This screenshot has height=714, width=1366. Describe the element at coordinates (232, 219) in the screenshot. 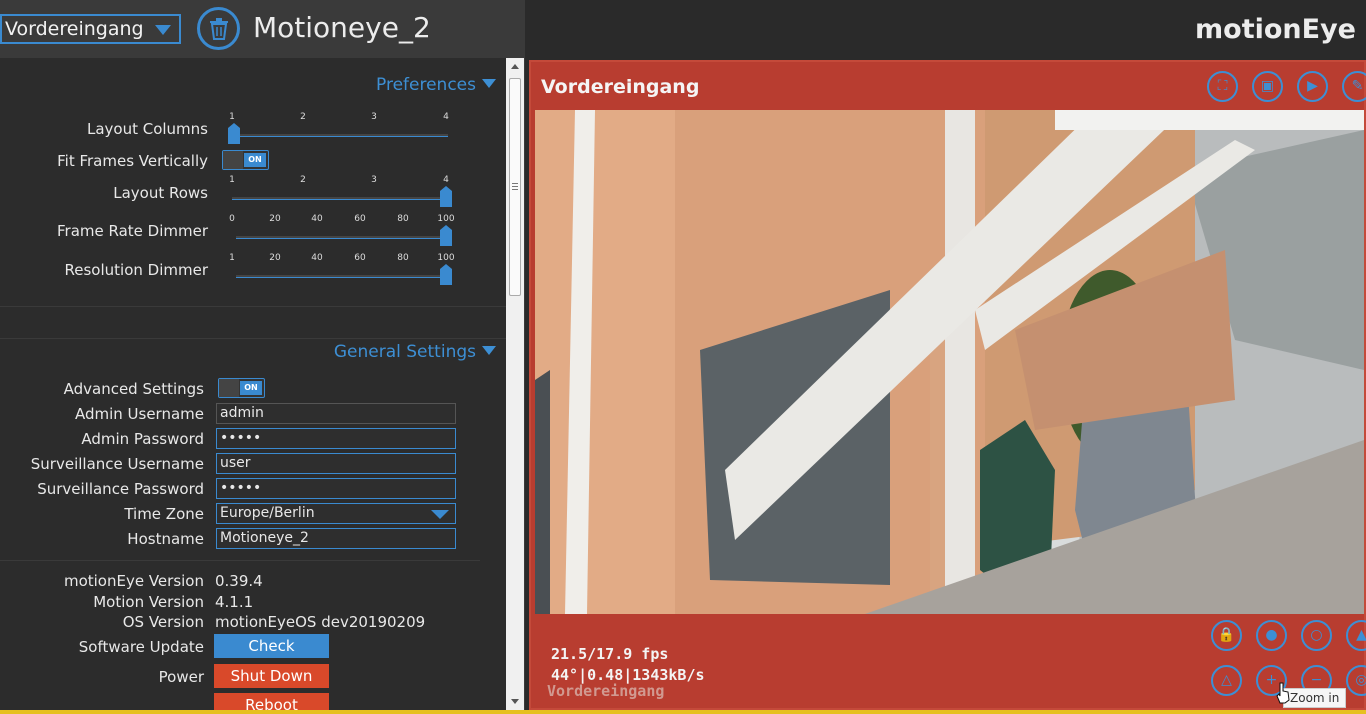

I see `tick-label: 0` at that location.